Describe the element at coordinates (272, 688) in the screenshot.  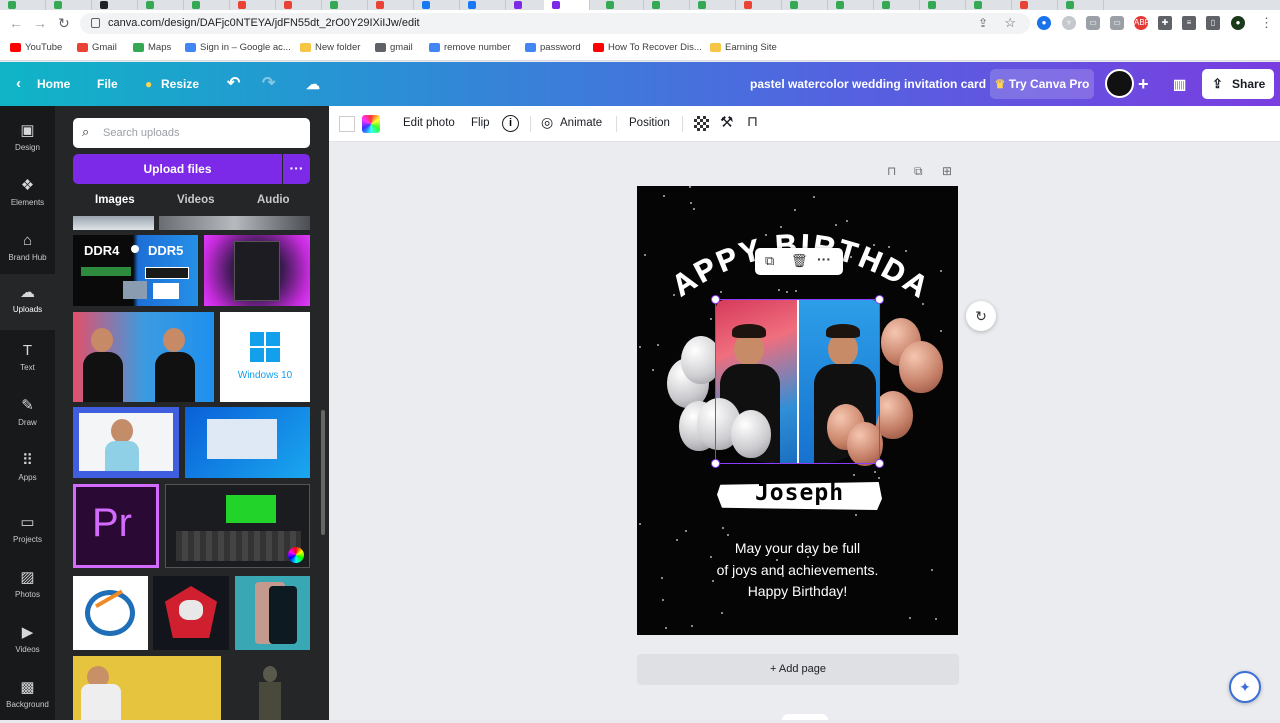
I see `upload-thumbnail-soldier` at that location.